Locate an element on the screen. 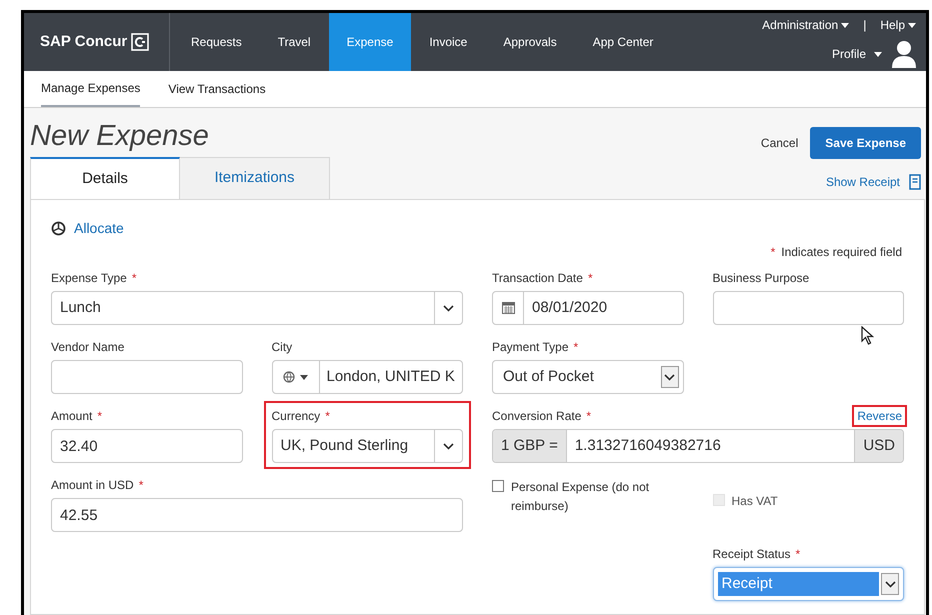 The width and height of the screenshot is (932, 615). menu-link: Help is located at coordinates (898, 25).